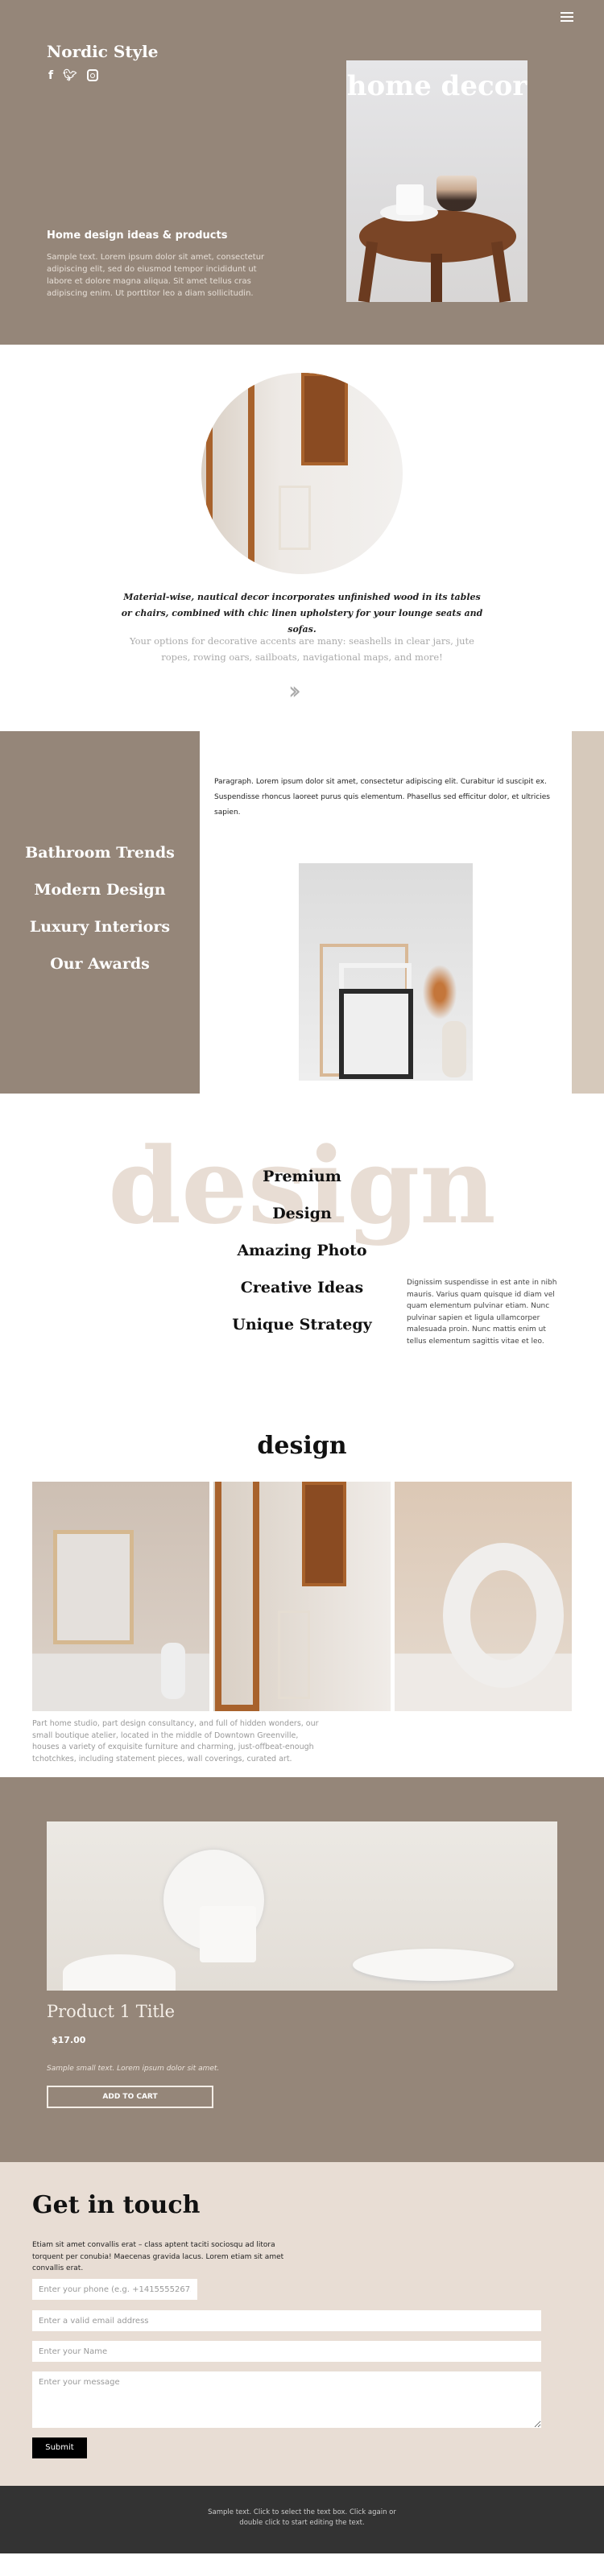 This screenshot has width=604, height=2576. Describe the element at coordinates (100, 936) in the screenshot. I see `category-link: Luxury Interiors` at that location.